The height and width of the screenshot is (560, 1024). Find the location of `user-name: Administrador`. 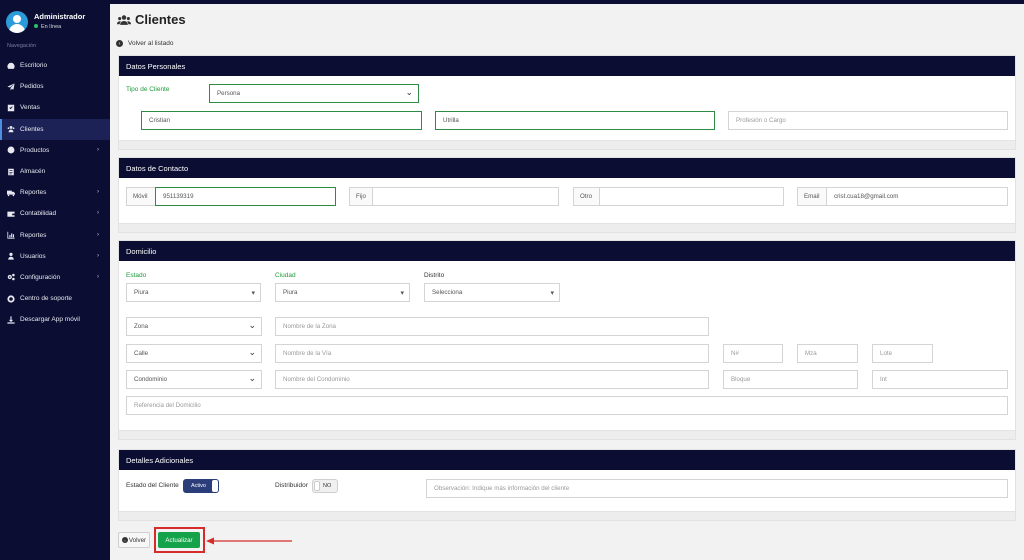

user-name: Administrador is located at coordinates (60, 16).